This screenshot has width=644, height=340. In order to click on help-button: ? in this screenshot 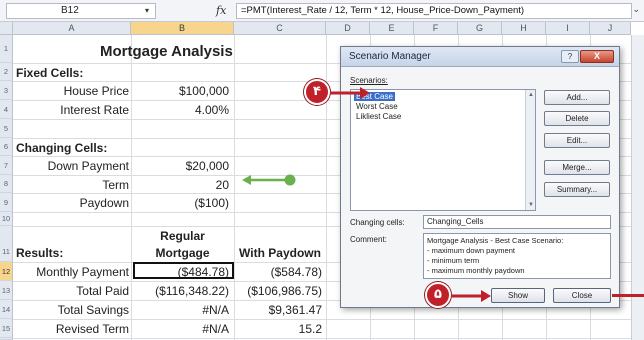, I will do `click(570, 56)`.